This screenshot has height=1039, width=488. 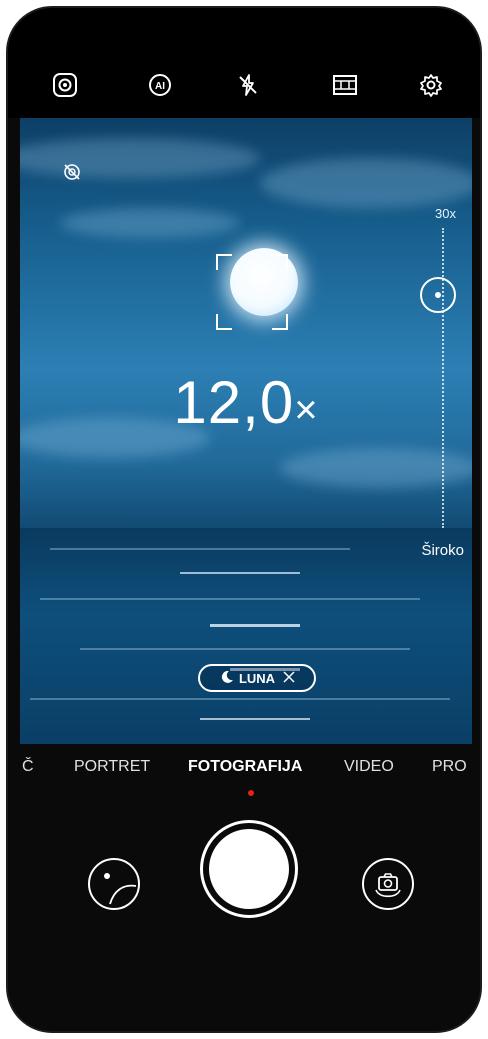 I want to click on aperture-icon, so click(x=65, y=85).